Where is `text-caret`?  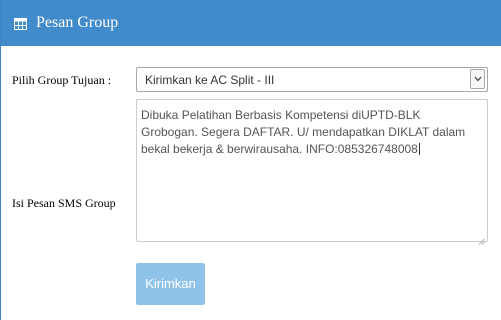 text-caret is located at coordinates (419, 149).